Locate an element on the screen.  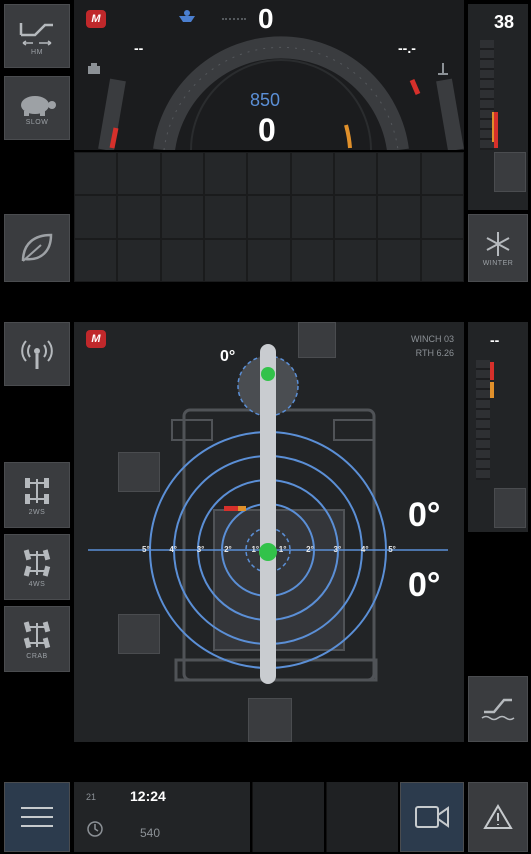
steering-2ws-icon is located at coordinates (37, 490).